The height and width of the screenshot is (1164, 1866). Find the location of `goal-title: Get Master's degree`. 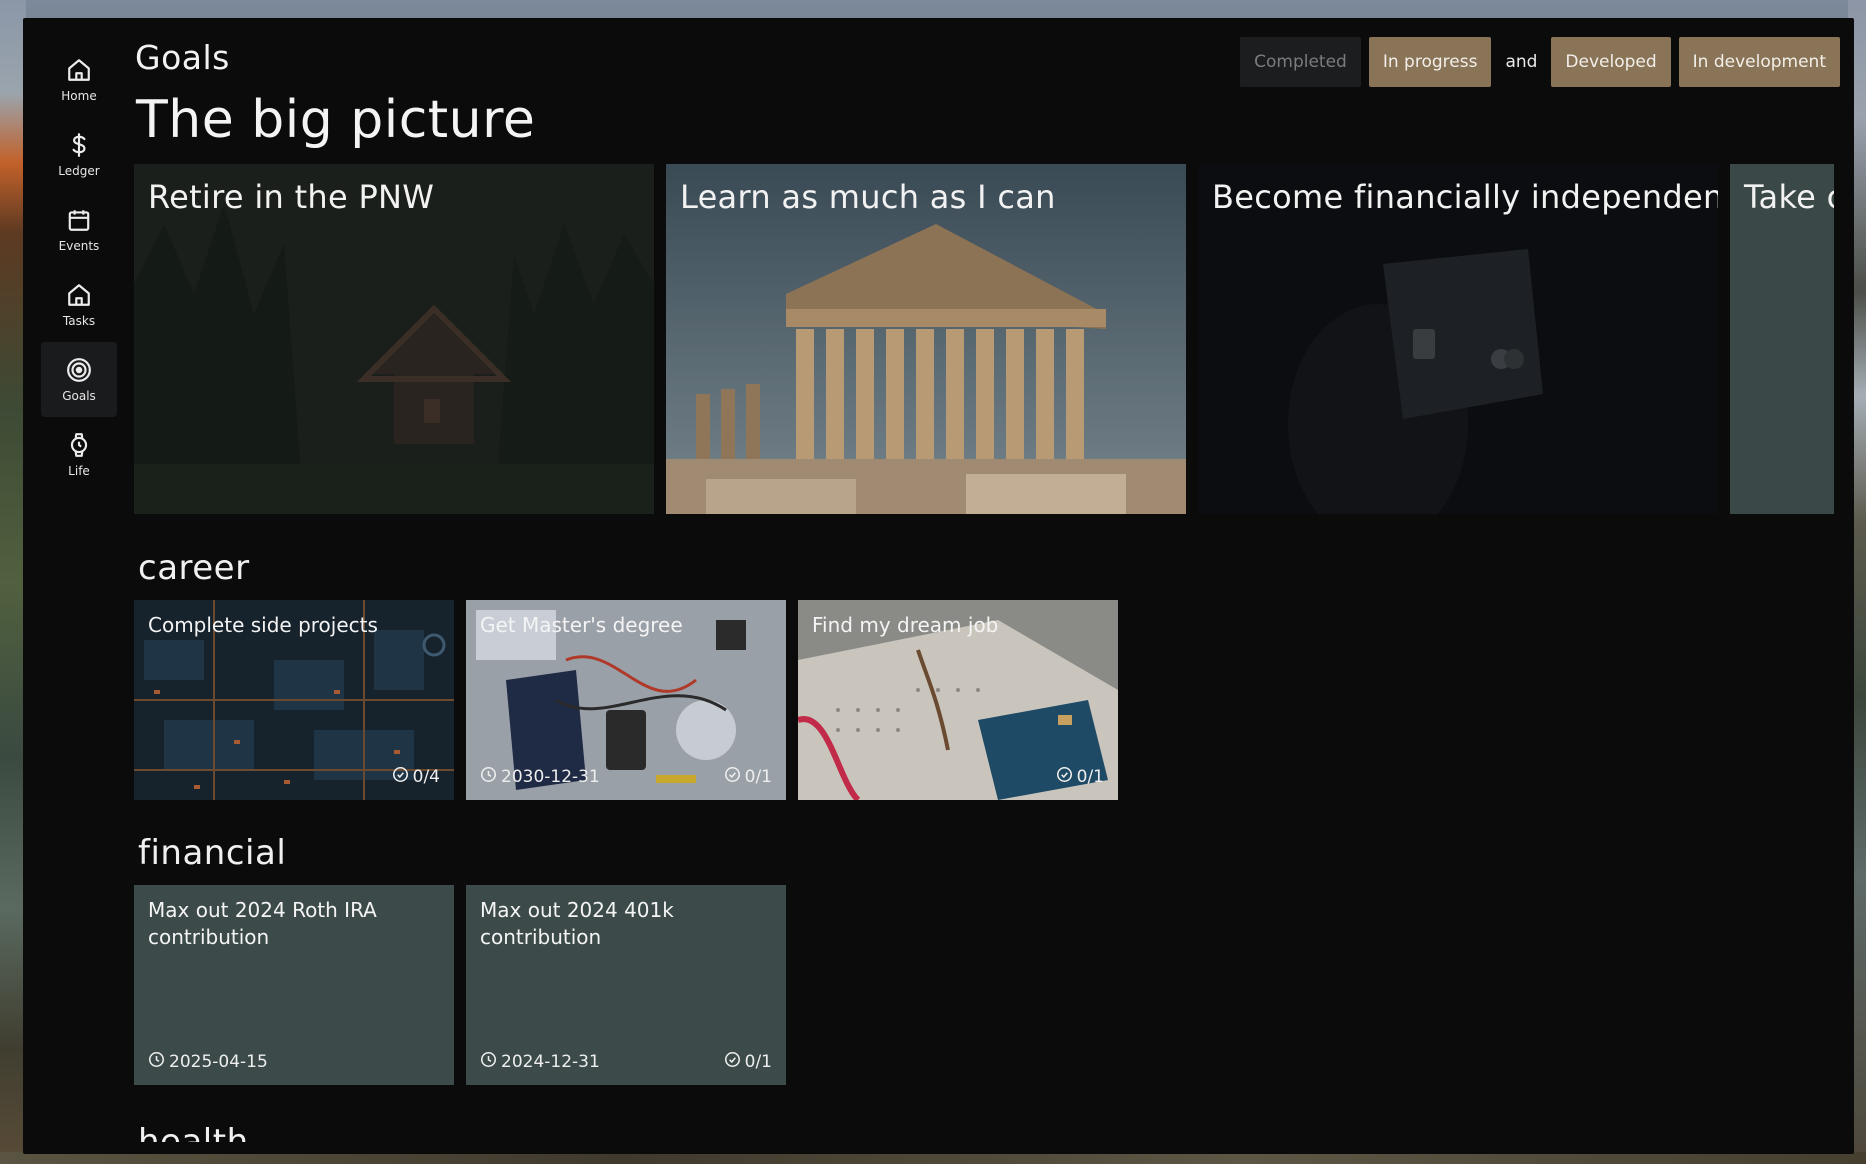

goal-title: Get Master's degree is located at coordinates (581, 625).